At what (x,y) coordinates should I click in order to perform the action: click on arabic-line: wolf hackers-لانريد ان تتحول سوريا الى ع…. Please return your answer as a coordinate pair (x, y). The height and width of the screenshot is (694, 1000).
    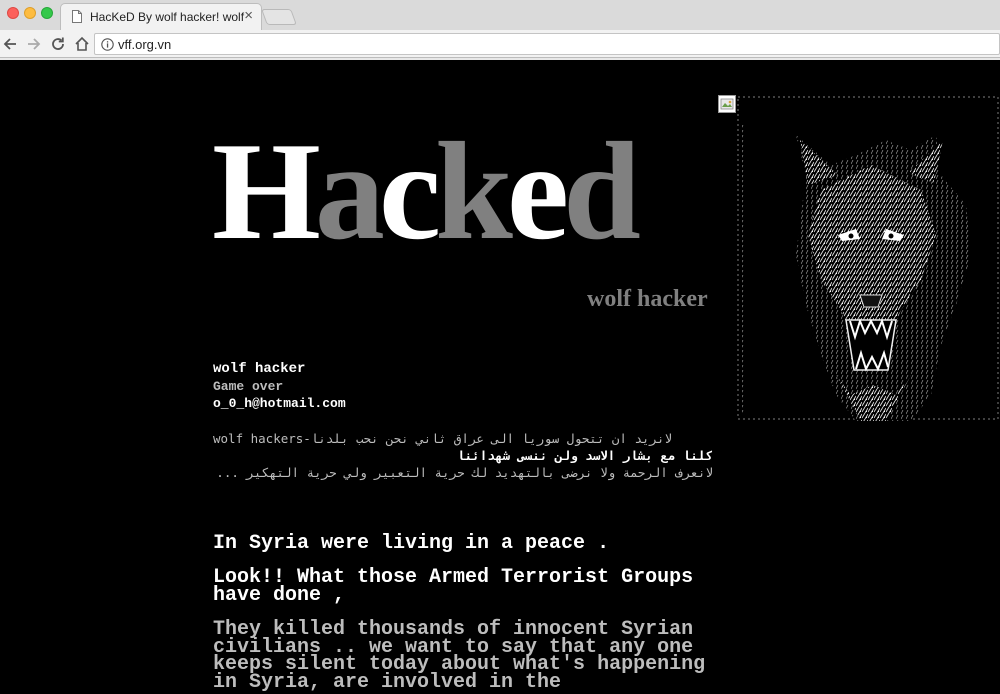
    Looking at the image, I should click on (443, 438).